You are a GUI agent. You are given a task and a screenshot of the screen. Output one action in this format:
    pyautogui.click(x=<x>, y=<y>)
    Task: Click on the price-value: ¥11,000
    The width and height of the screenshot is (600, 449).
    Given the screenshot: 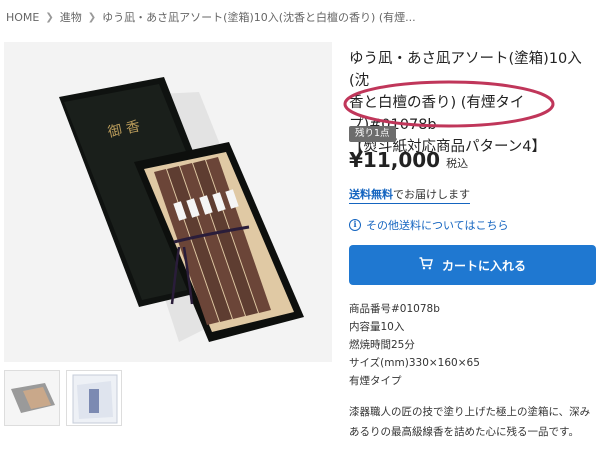 What is the action you would take?
    pyautogui.click(x=395, y=160)
    